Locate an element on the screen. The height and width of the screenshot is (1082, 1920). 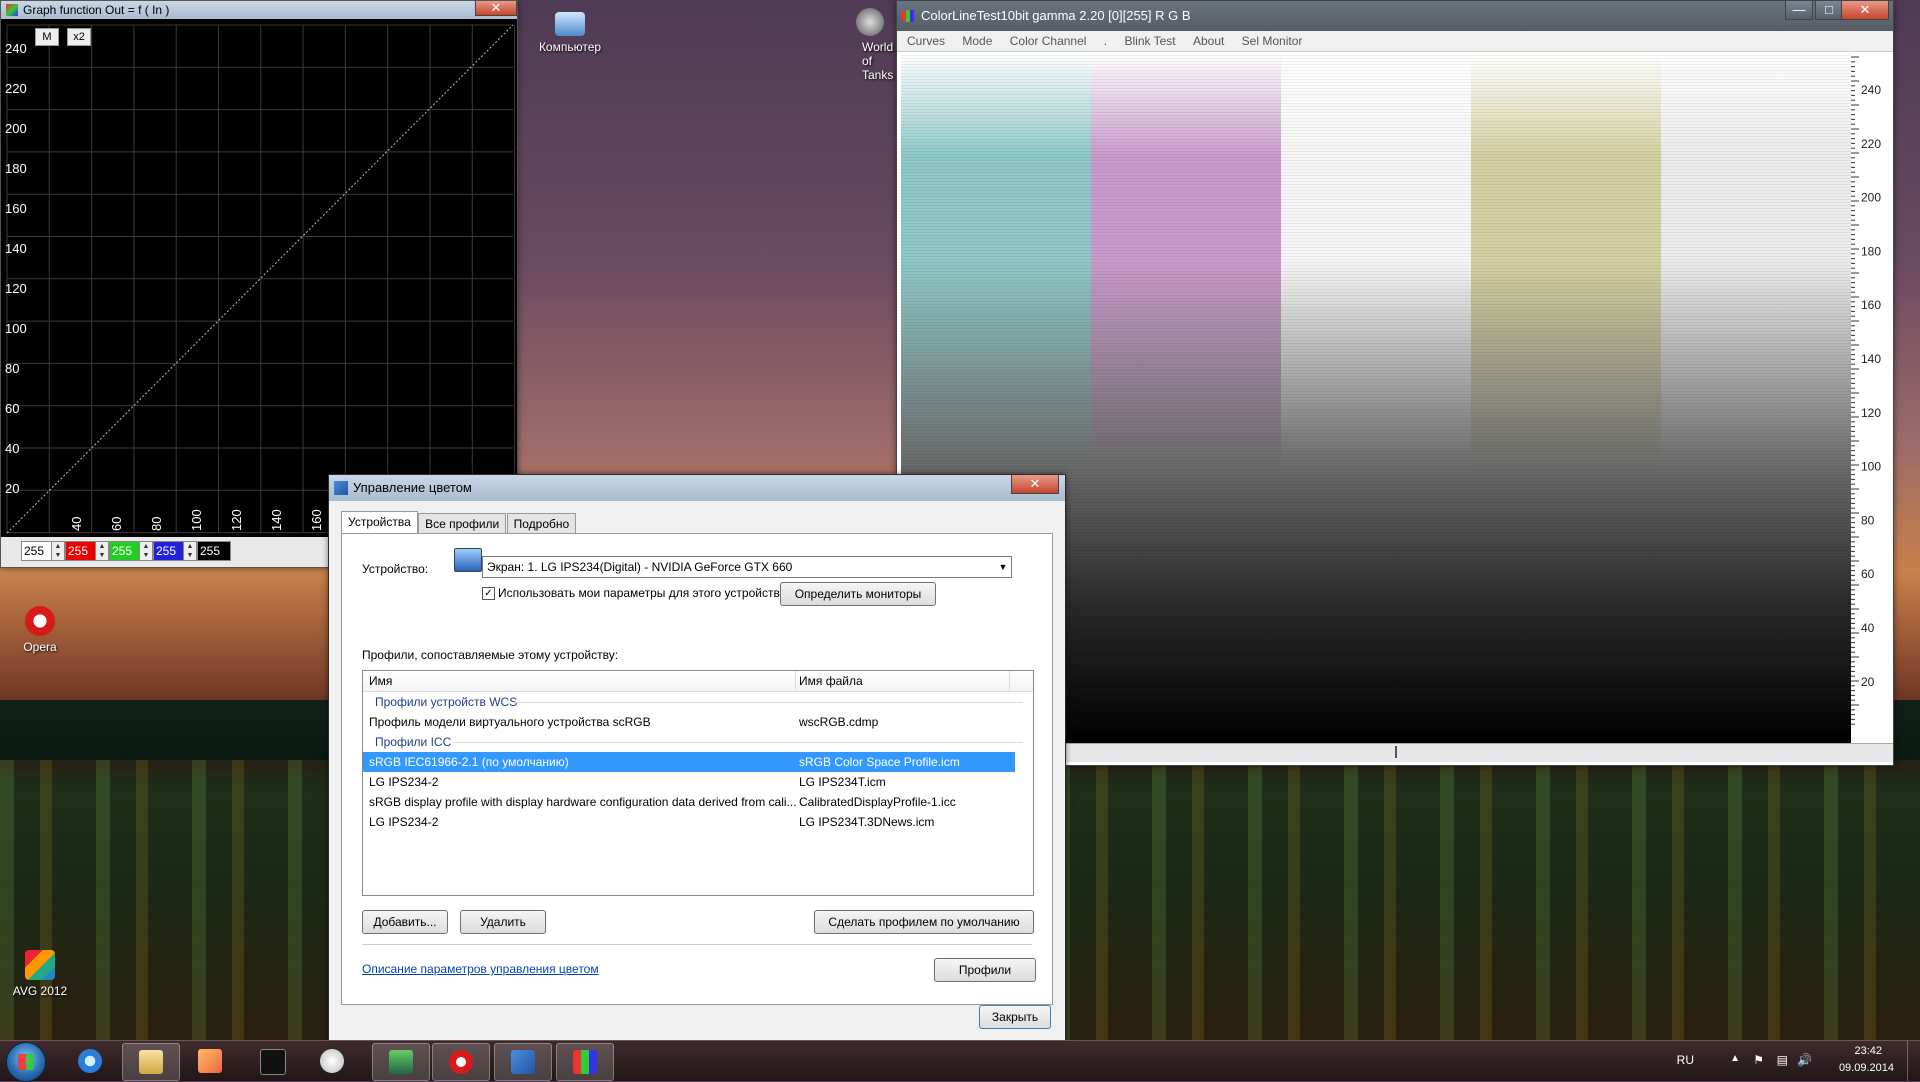
y-tick-label: 20 is located at coordinates (12, 488).